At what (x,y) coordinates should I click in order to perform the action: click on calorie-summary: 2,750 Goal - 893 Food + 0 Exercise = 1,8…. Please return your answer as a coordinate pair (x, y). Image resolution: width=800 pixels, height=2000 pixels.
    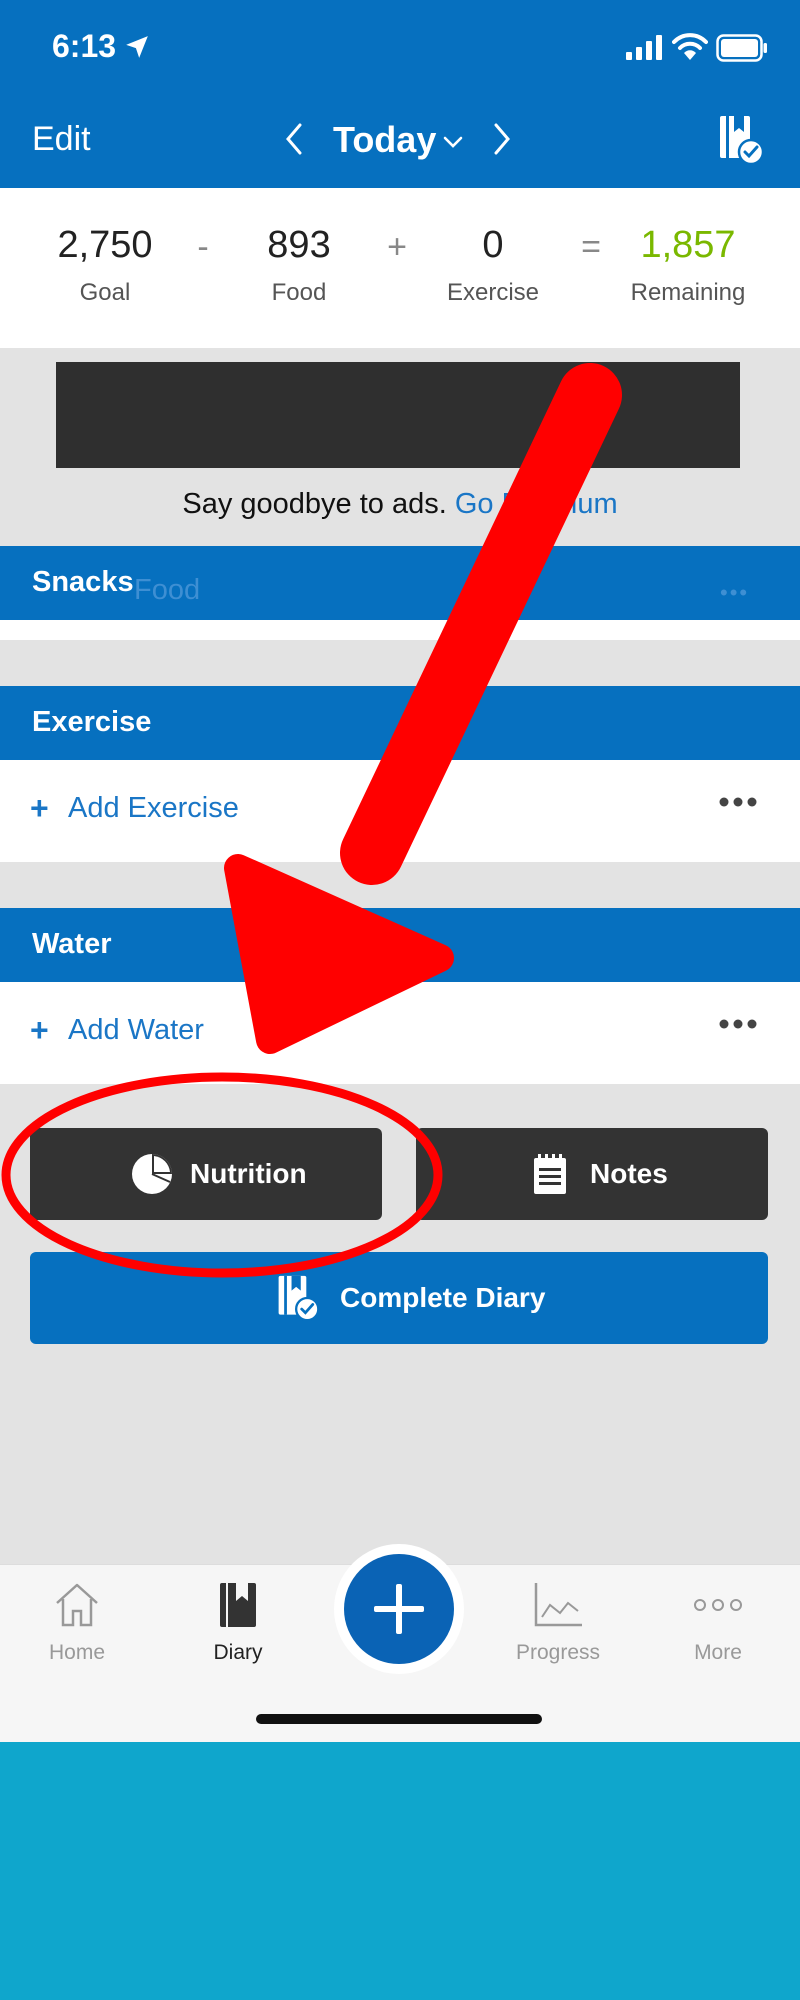
    Looking at the image, I should click on (400, 268).